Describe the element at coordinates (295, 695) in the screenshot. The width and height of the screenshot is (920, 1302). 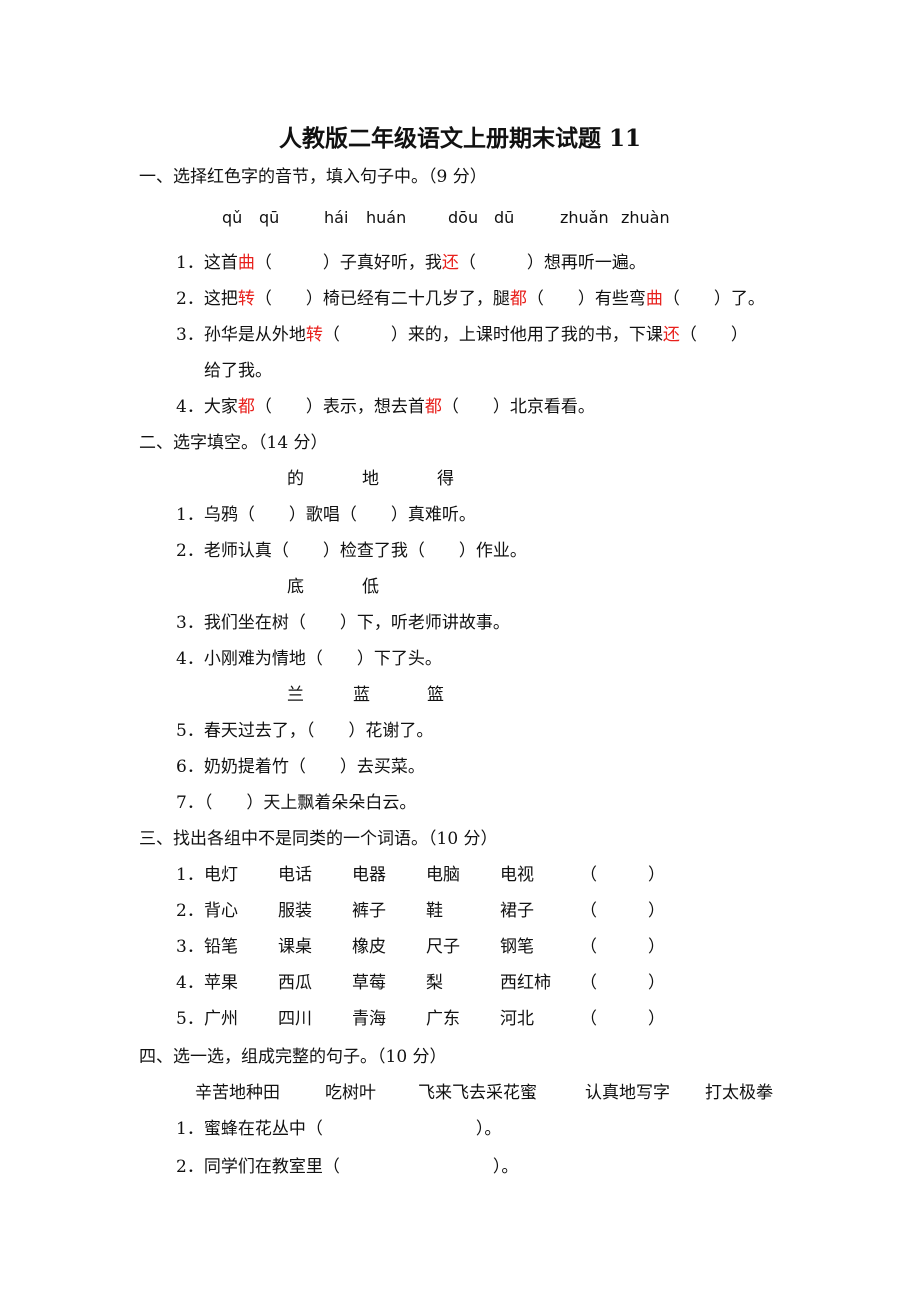
I see `choice-char: 兰` at that location.